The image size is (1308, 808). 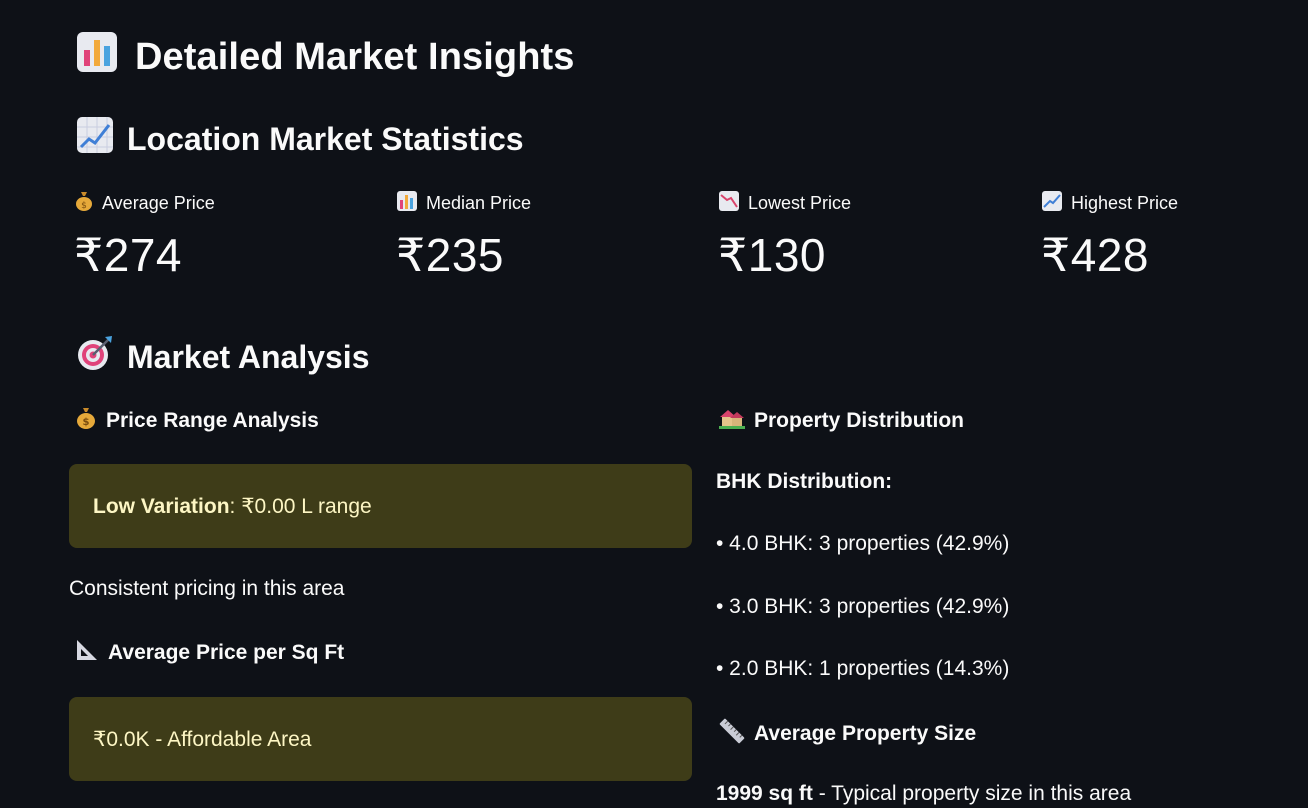 I want to click on metric-value: ₹235, so click(x=450, y=255).